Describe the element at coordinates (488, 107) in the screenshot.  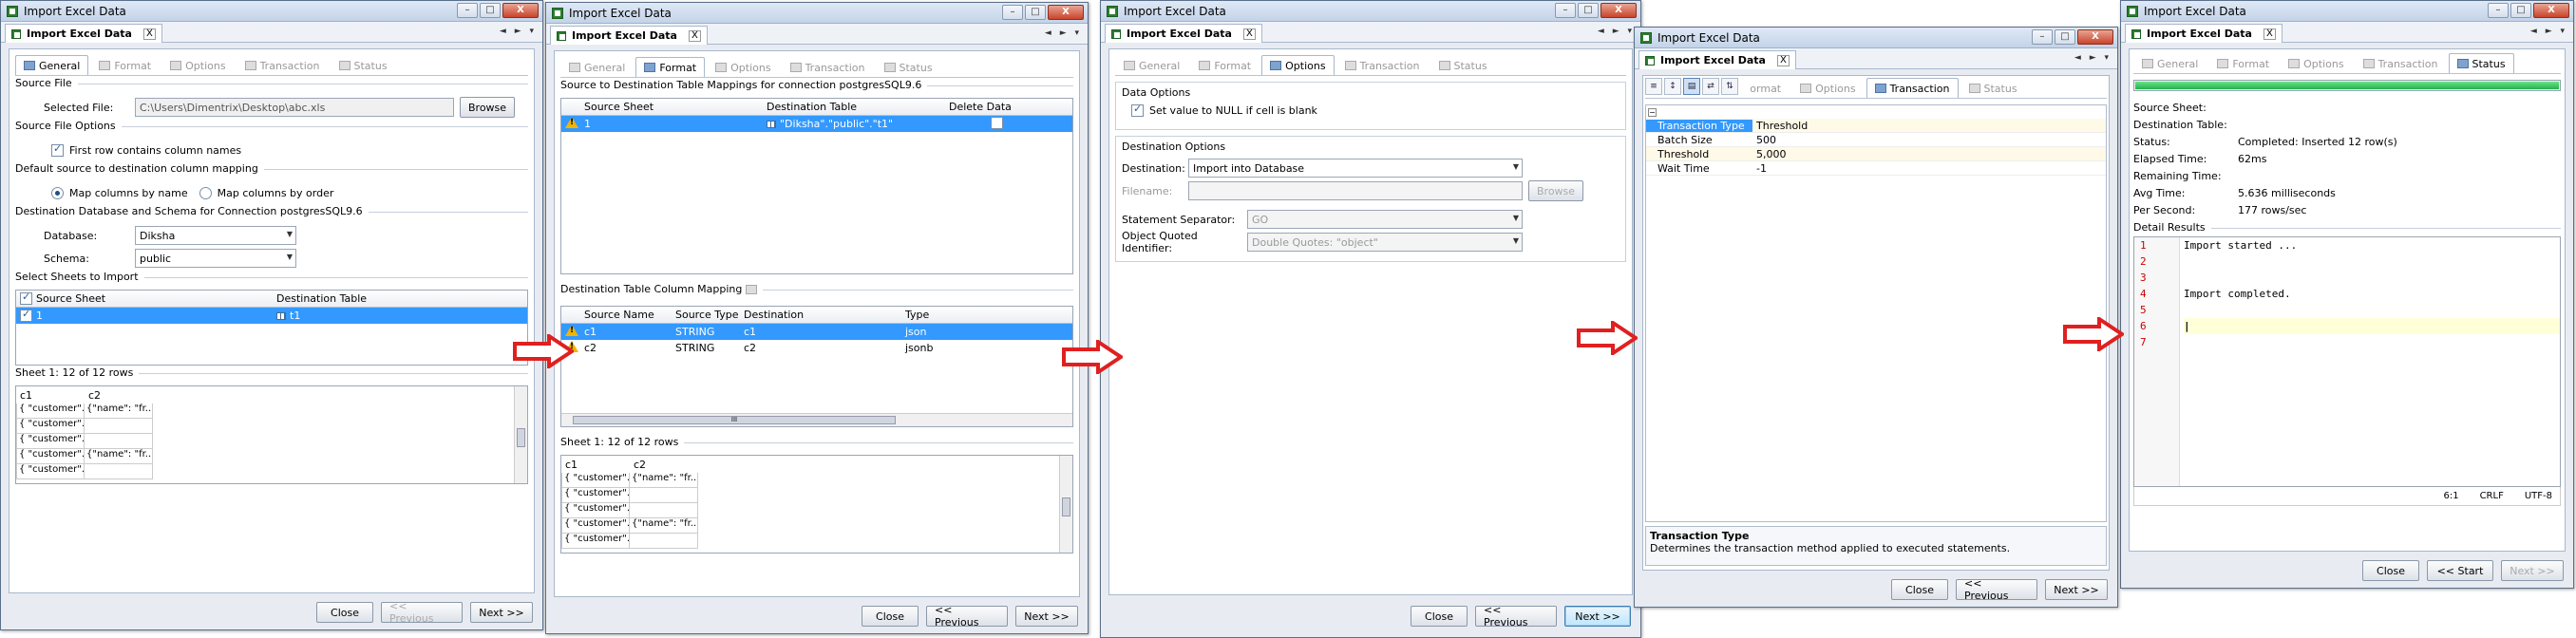
I see `browse-button: Browse` at that location.